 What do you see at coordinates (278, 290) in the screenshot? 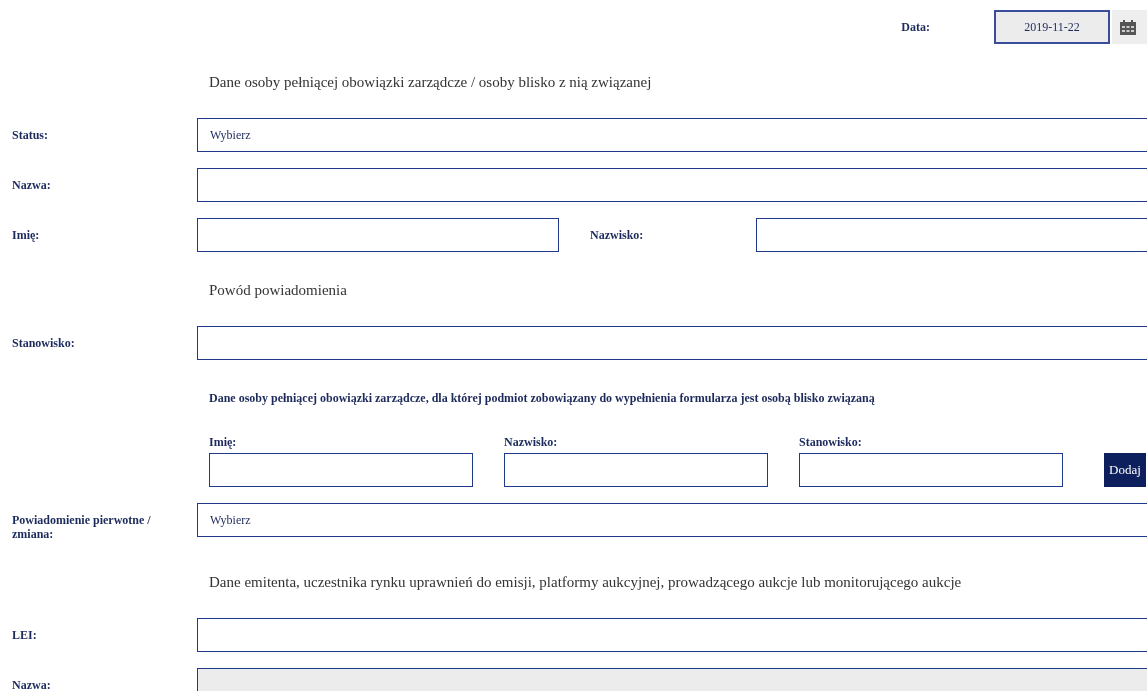
I see `section-heading: Powód powiadomienia` at bounding box center [278, 290].